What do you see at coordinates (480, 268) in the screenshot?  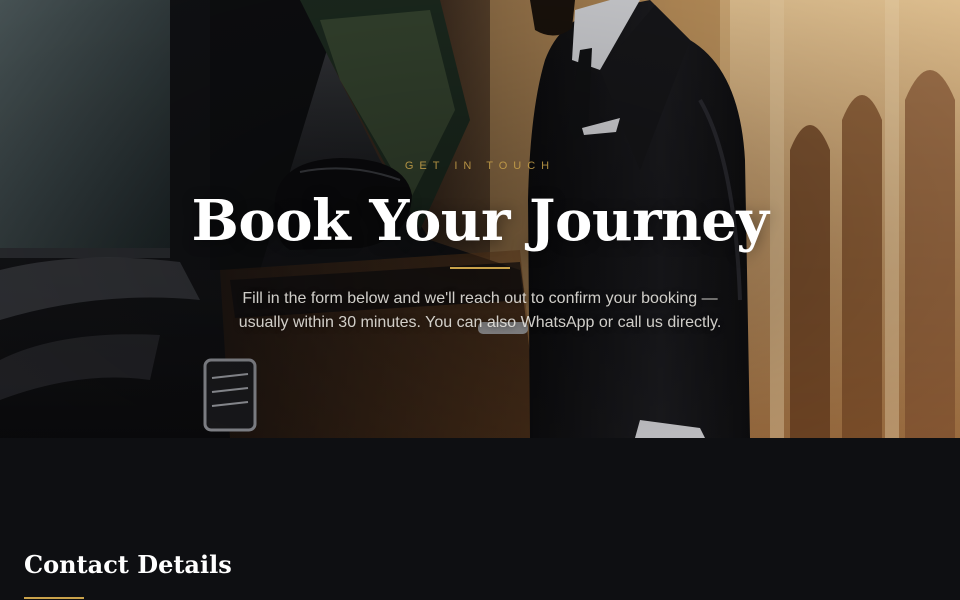 I see `title-divider` at bounding box center [480, 268].